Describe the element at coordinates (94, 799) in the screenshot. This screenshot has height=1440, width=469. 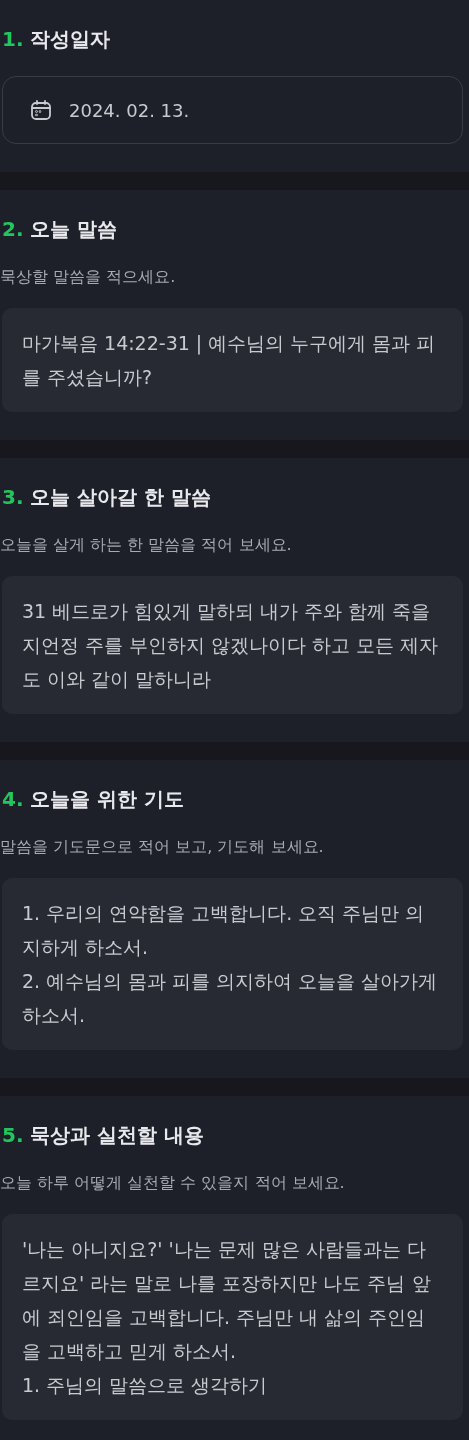
I see `section-title: 4. 오늘을 위한 기도` at that location.